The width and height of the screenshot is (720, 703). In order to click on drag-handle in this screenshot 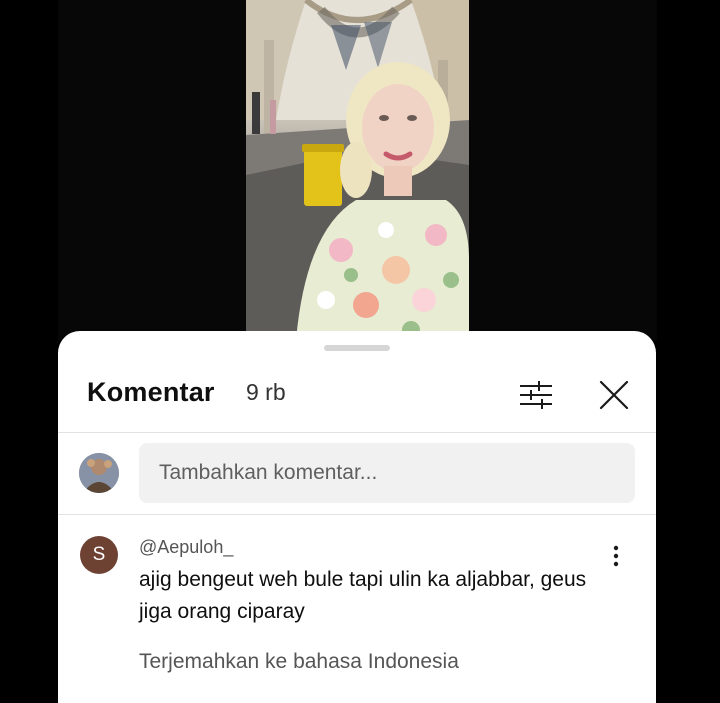, I will do `click(357, 348)`.